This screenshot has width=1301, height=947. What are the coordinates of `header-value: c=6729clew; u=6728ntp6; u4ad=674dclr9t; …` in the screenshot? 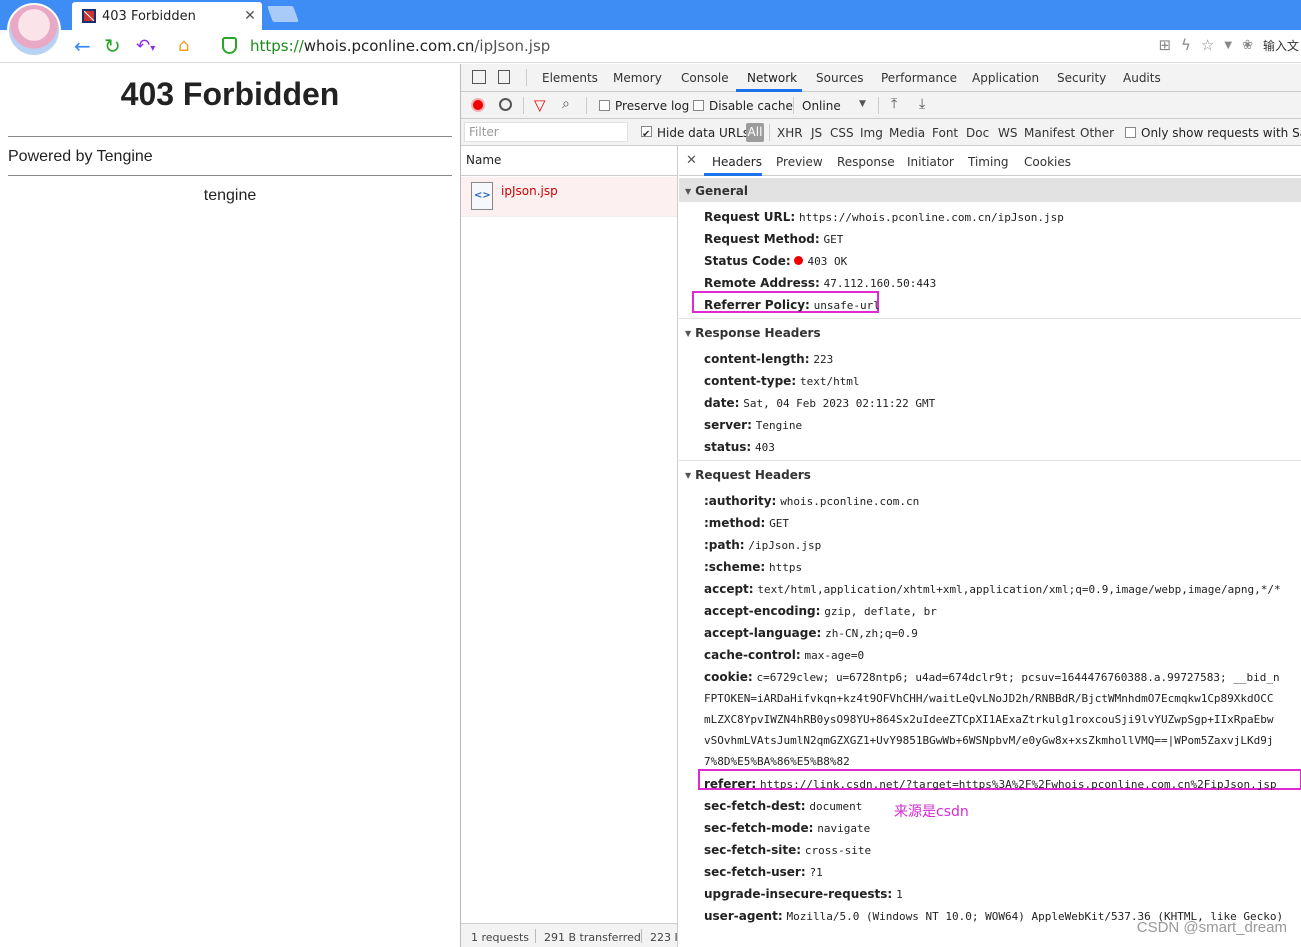 It's located at (1018, 677).